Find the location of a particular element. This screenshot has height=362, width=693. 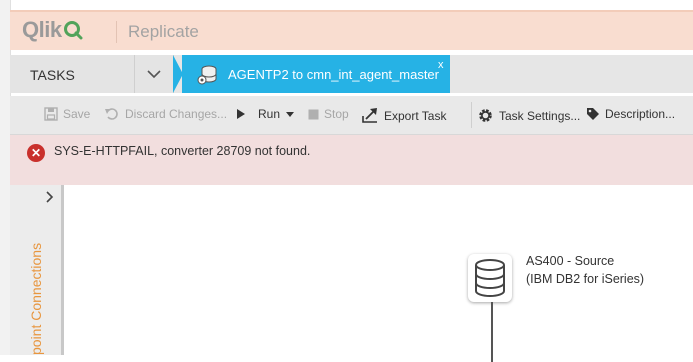

tasks-dropdown-button is located at coordinates (154, 74).